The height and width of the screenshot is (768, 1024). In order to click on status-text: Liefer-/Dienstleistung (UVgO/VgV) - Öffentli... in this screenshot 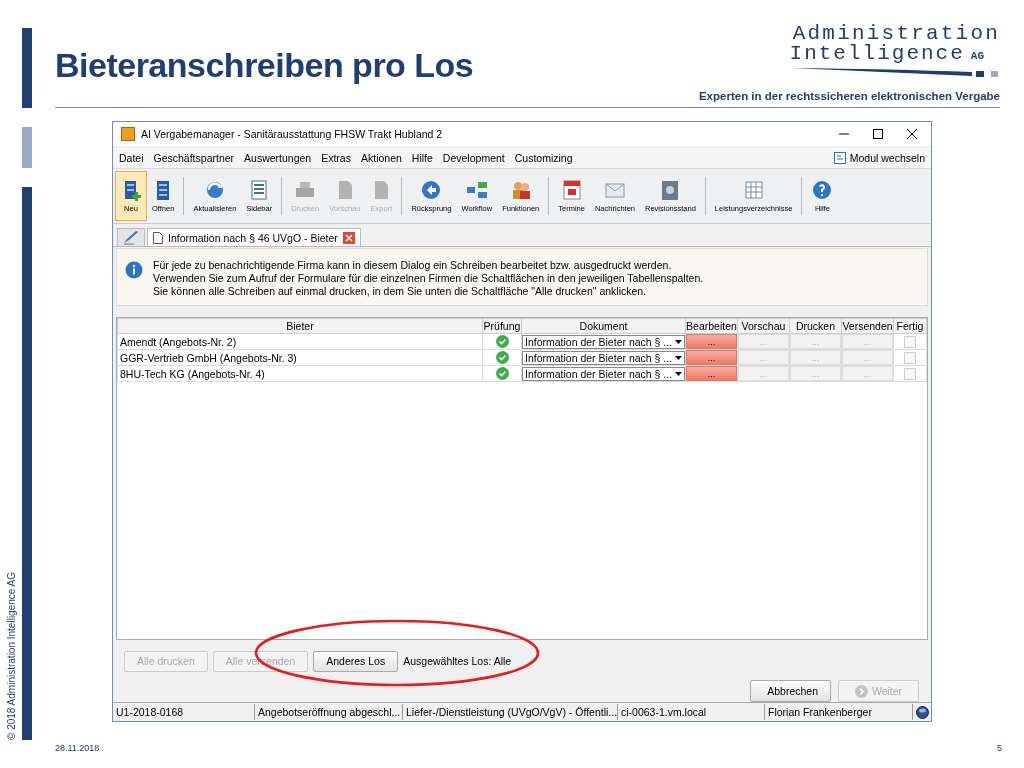, I will do `click(510, 712)`.